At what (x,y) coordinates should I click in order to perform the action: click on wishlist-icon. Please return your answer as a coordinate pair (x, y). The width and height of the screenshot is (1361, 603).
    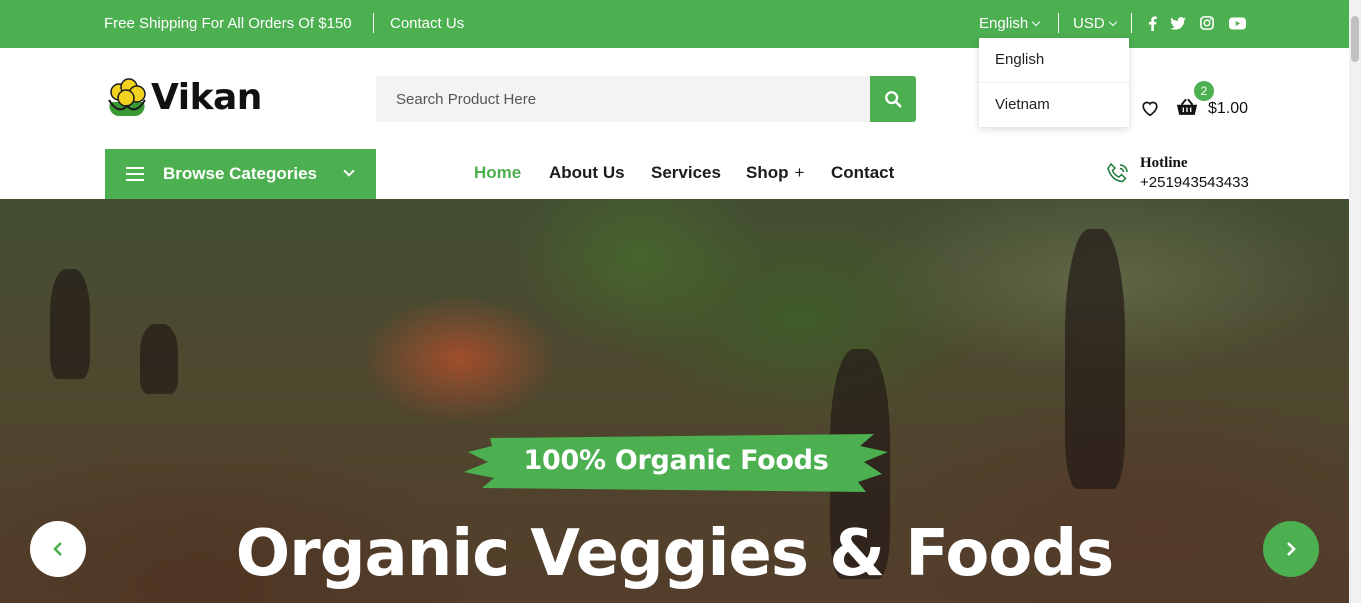
    Looking at the image, I should click on (1150, 111).